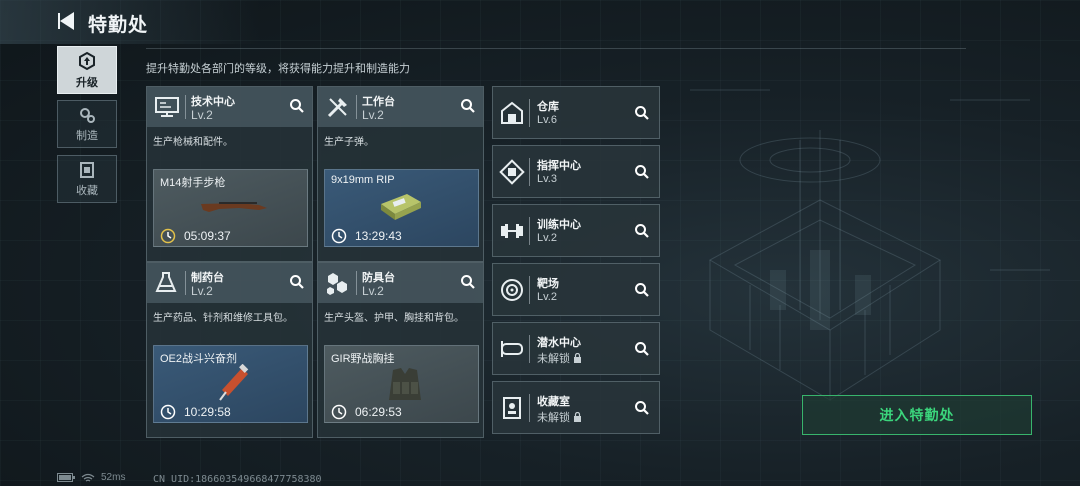  Describe the element at coordinates (378, 278) in the screenshot. I see `facility-name: 防具台` at that location.